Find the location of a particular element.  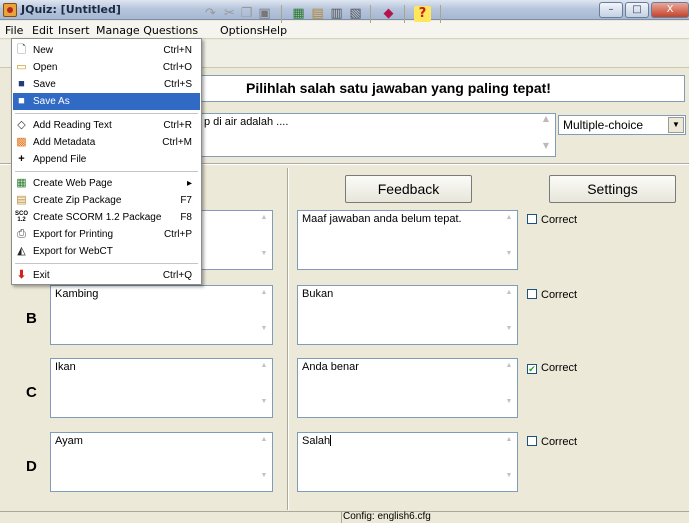

menu-options: Options is located at coordinates (241, 30).